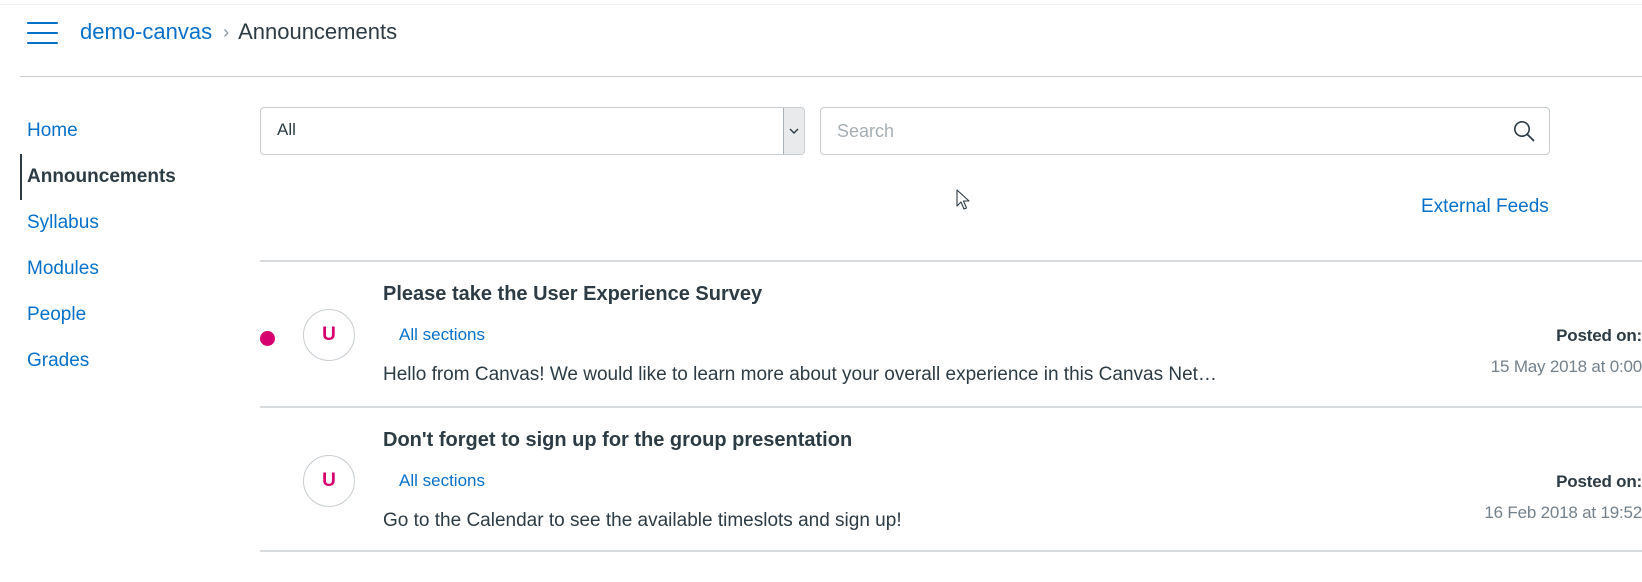 The image size is (1642, 582). Describe the element at coordinates (1566, 366) in the screenshot. I see `posted-date: 15 May 2018 at 0:00` at that location.